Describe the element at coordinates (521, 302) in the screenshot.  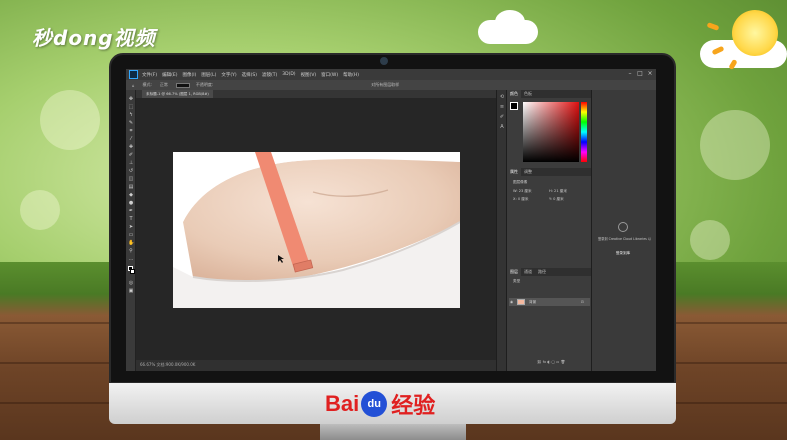
I see `layer-thumbnail` at that location.